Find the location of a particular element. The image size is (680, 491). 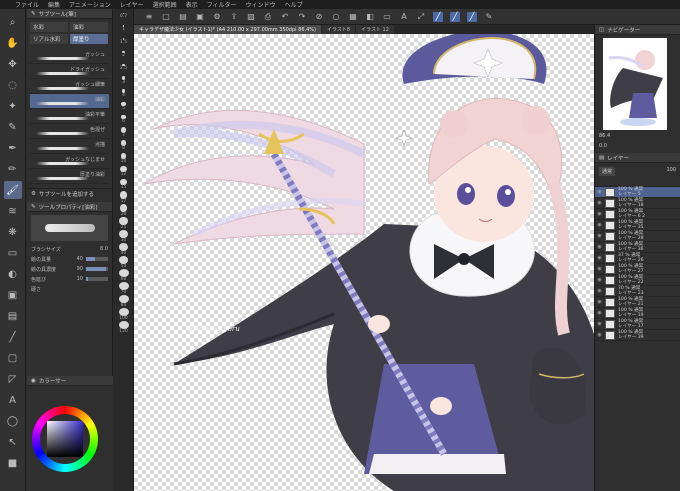

text-icon: A is located at coordinates (13, 400).